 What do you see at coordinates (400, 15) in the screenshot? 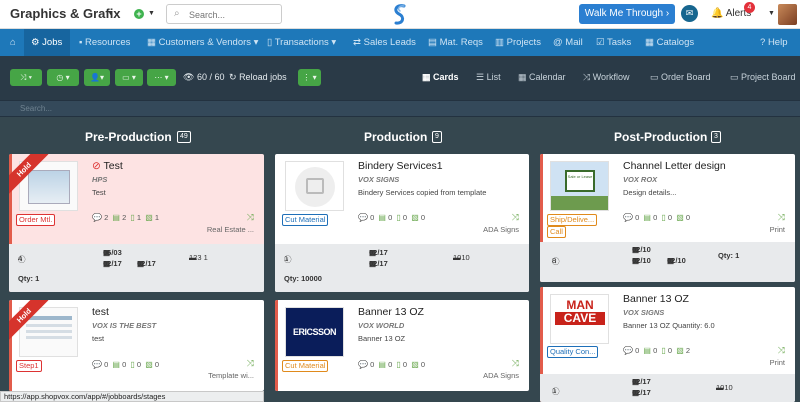
I see `shopvox-logo` at bounding box center [400, 15].